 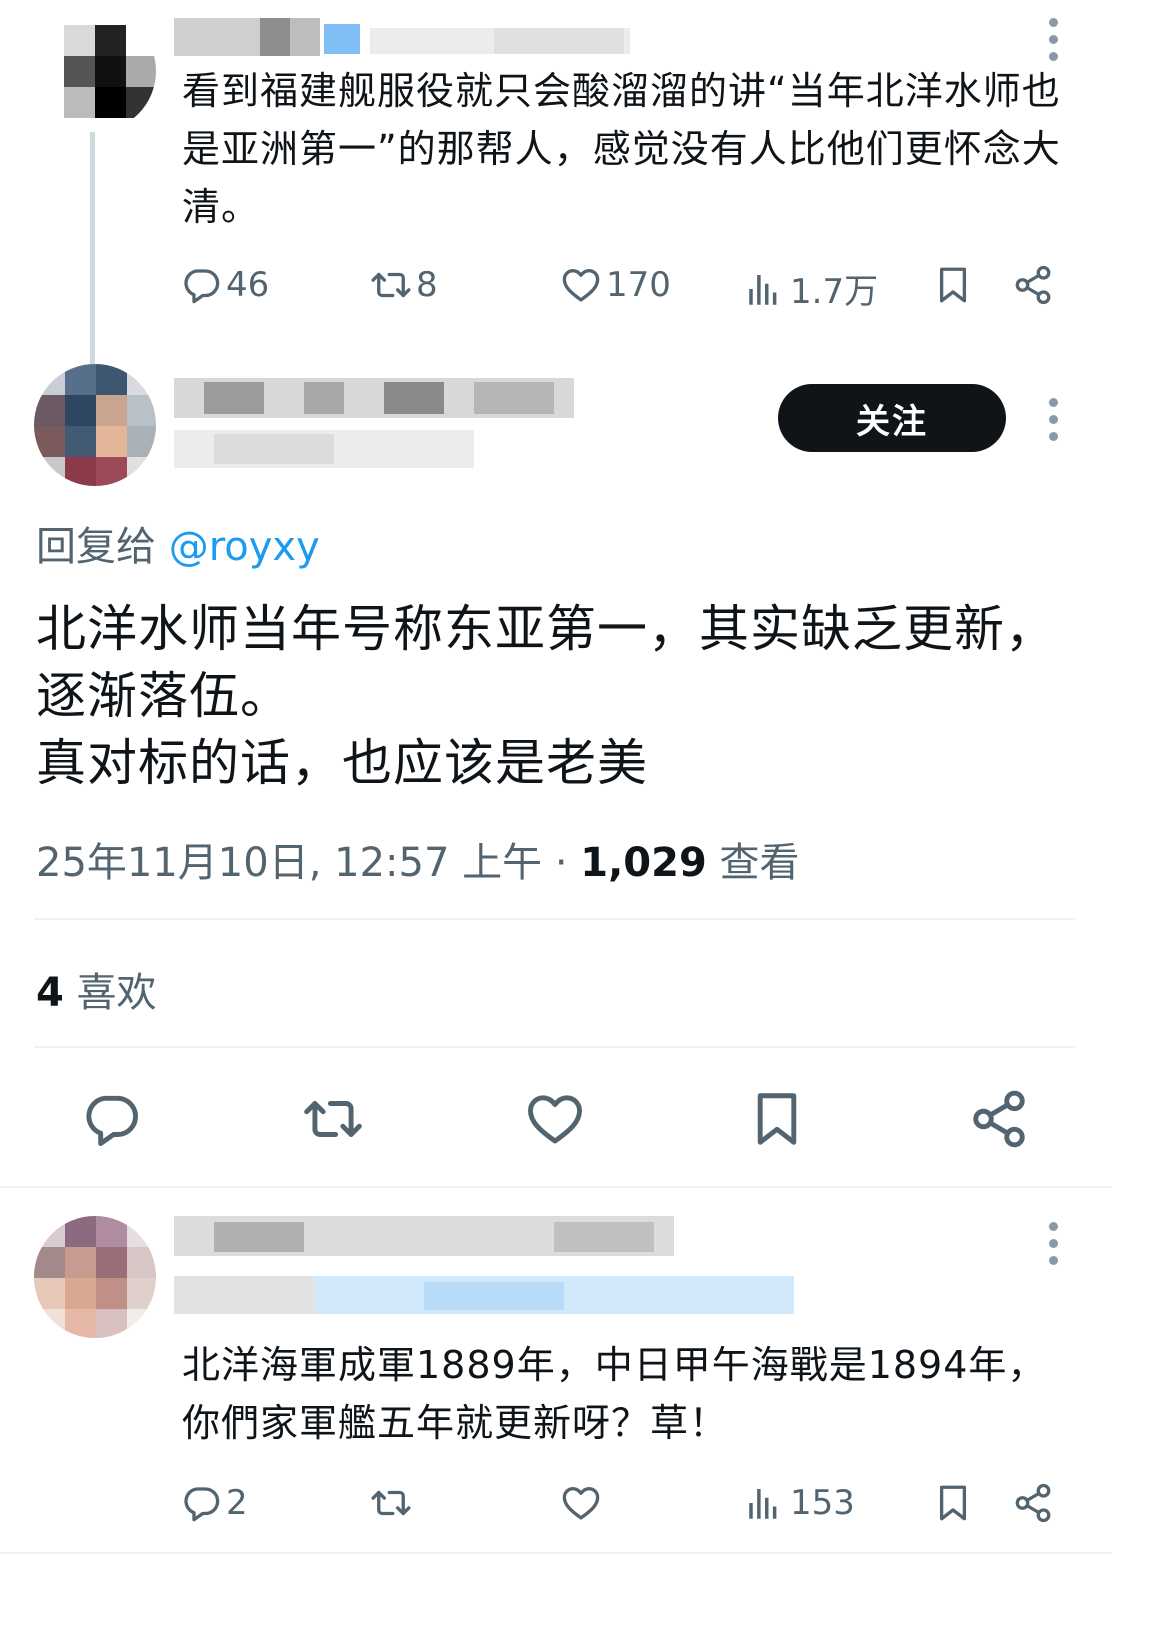 What do you see at coordinates (244, 547) in the screenshot?
I see `reply-to-handle: @royxy` at bounding box center [244, 547].